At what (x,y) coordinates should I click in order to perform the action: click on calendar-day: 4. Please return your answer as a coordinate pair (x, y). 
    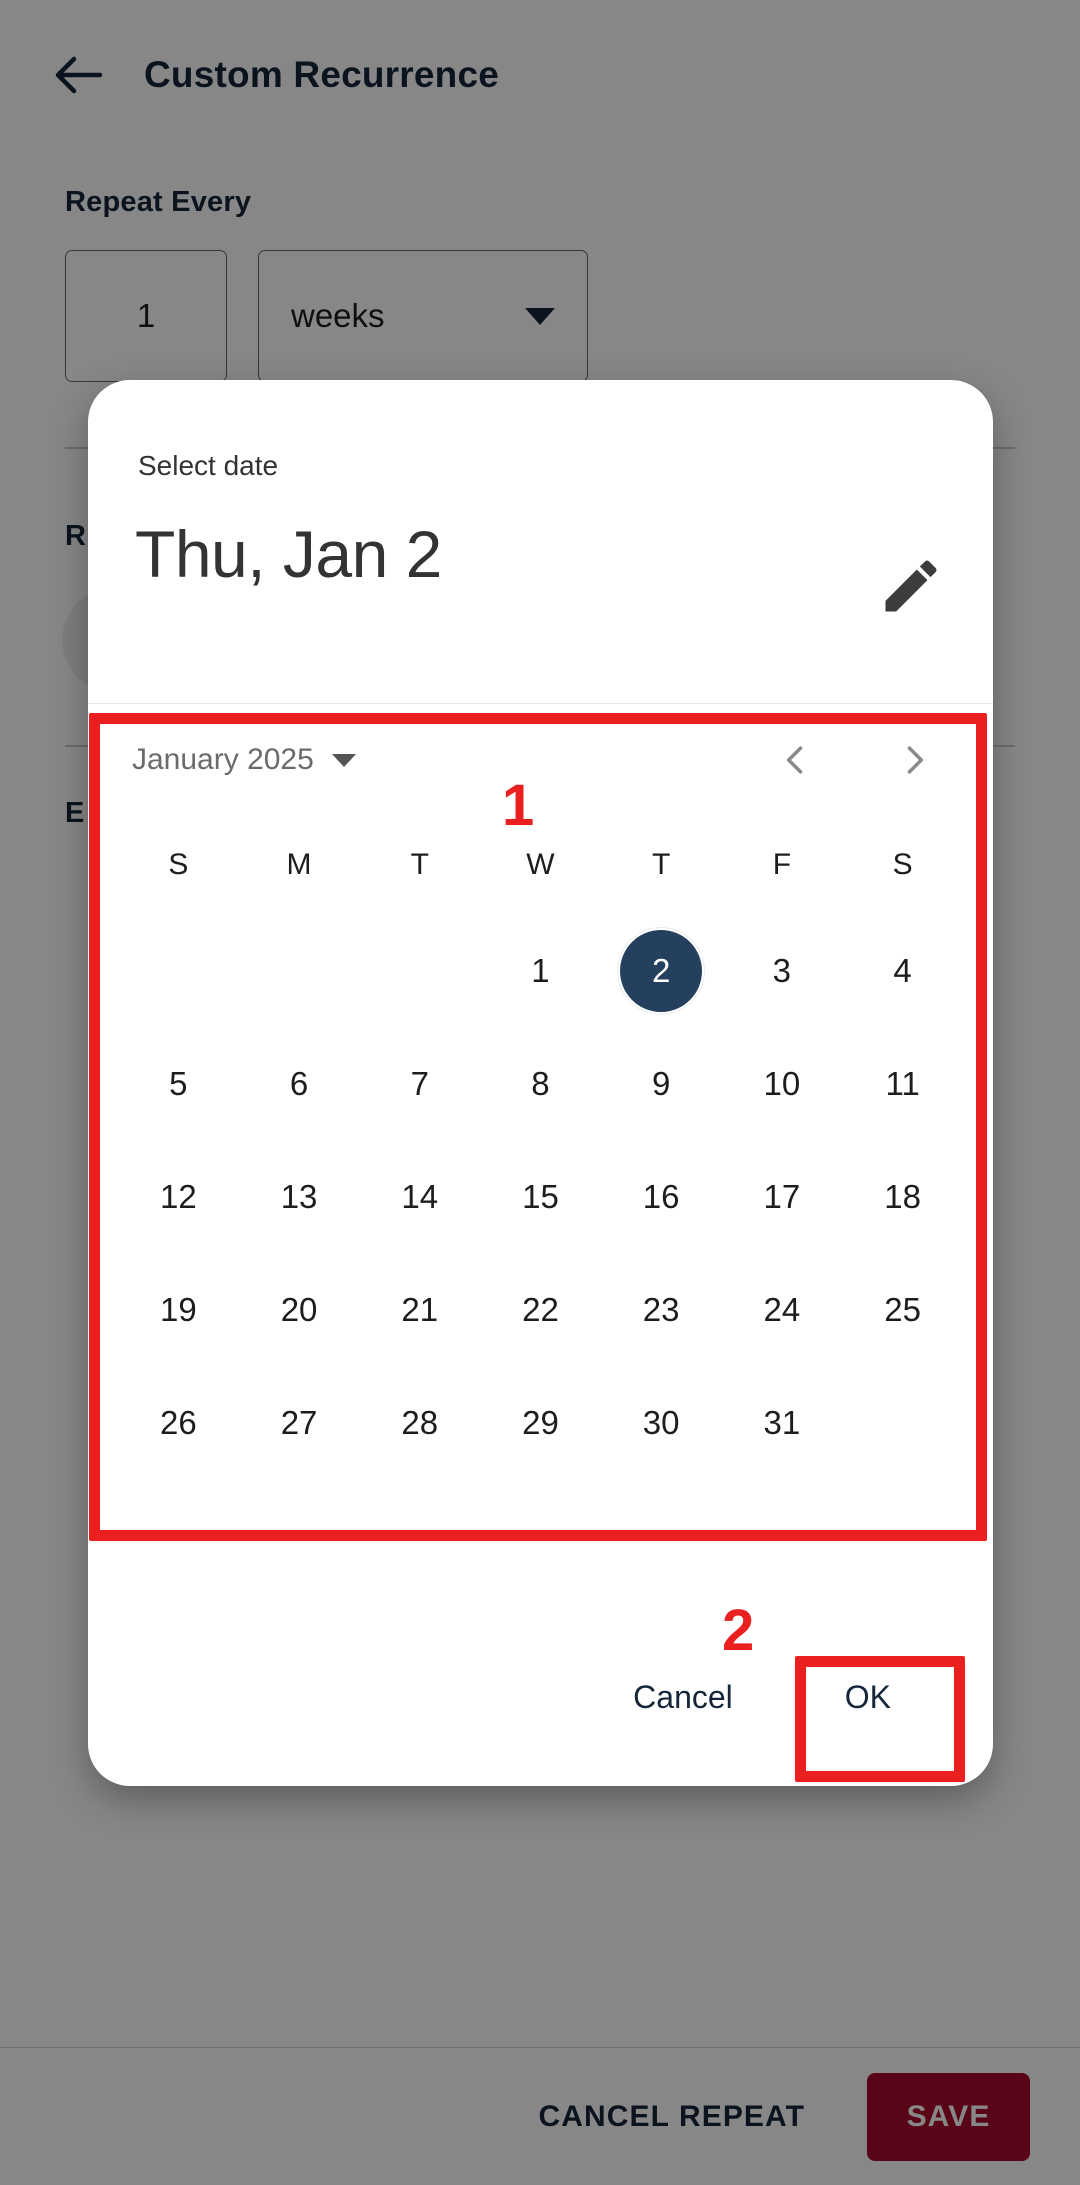
    Looking at the image, I should click on (903, 971).